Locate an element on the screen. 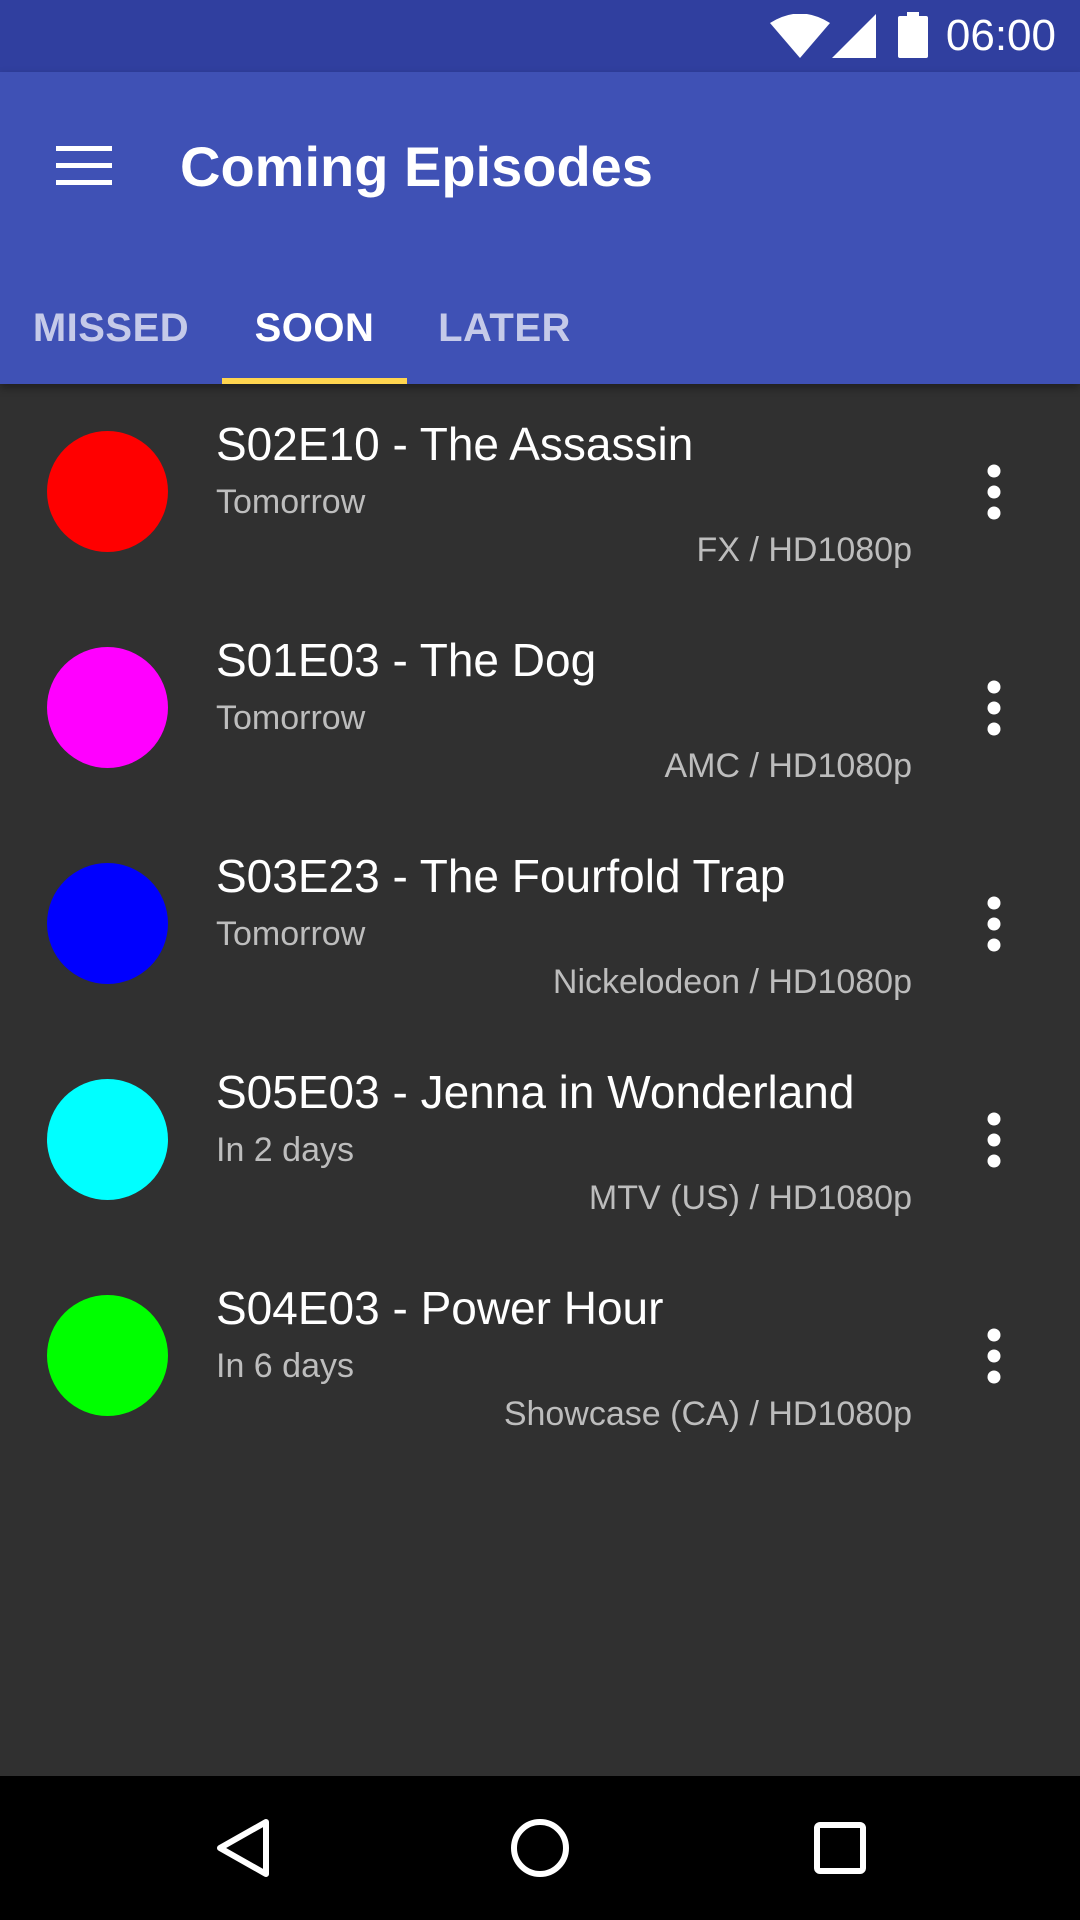 The width and height of the screenshot is (1080, 1920). tab-soon: SOON is located at coordinates (314, 328).